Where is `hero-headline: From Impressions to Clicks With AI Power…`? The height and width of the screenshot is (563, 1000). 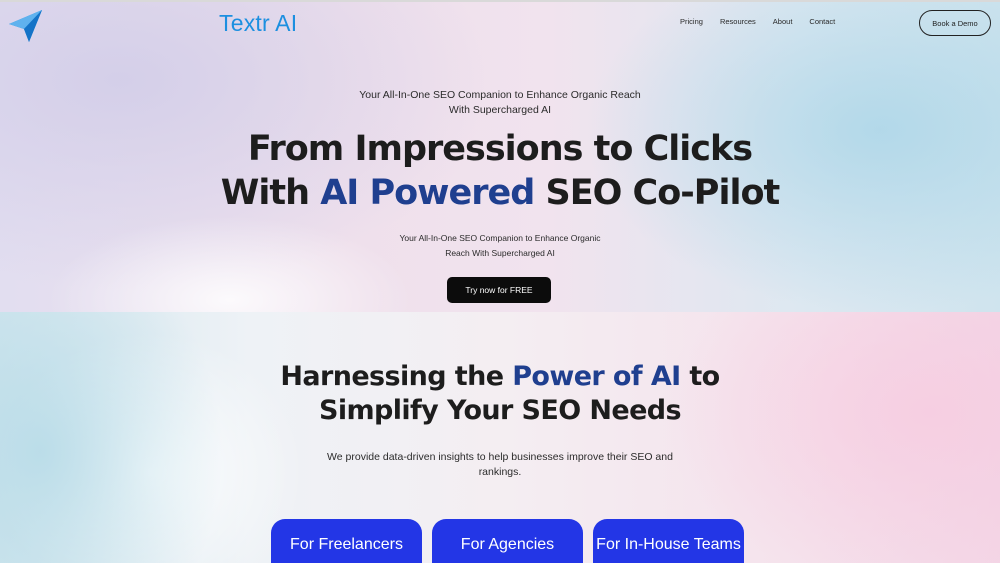
hero-headline: From Impressions to Clicks With AI Power… is located at coordinates (500, 171).